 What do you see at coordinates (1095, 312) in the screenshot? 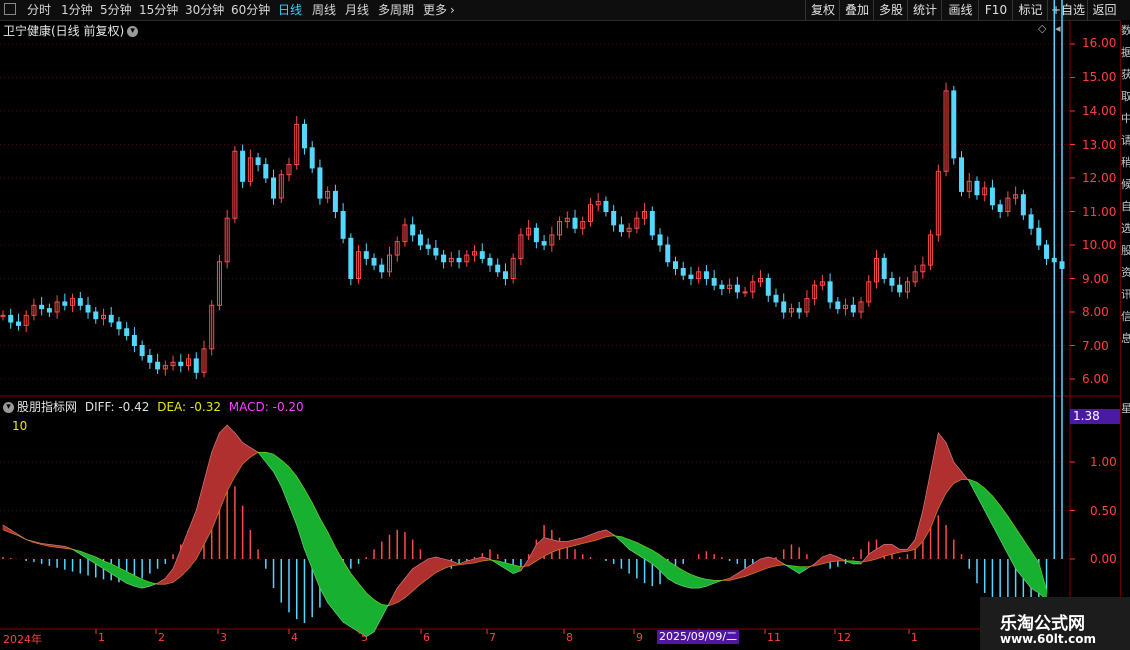
I see `price-label-8: 8.00` at bounding box center [1095, 312].